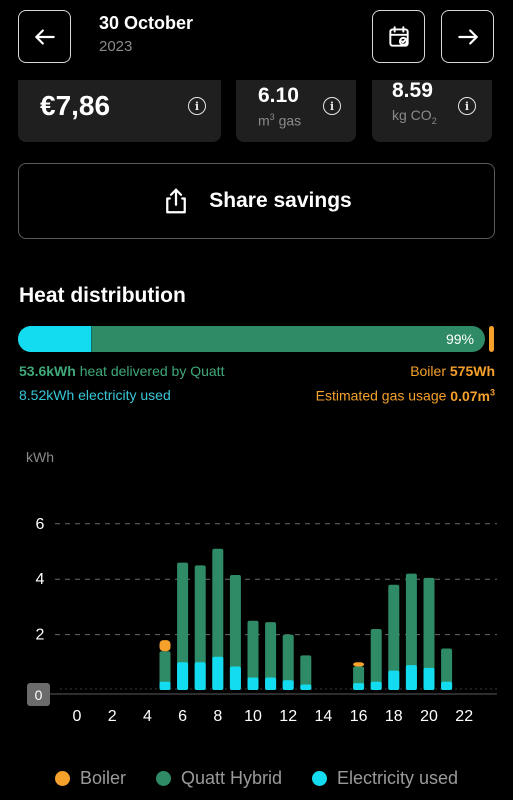 Image resolution: width=513 pixels, height=800 pixels. Describe the element at coordinates (376, 659) in the screenshot. I see `quatt-hybrid-bar` at that location.